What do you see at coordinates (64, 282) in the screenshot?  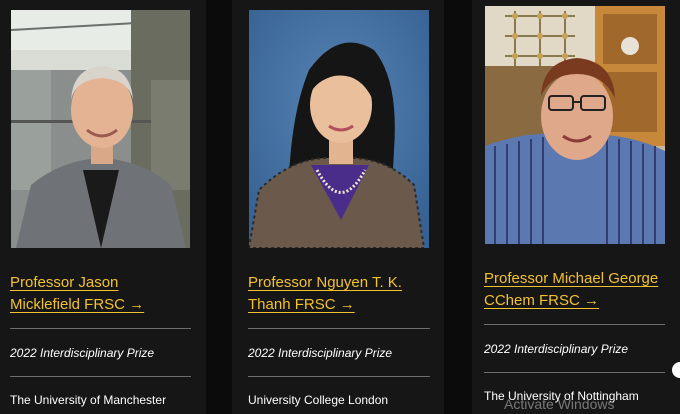 I see `winner-name-line1: Professor Jason` at bounding box center [64, 282].